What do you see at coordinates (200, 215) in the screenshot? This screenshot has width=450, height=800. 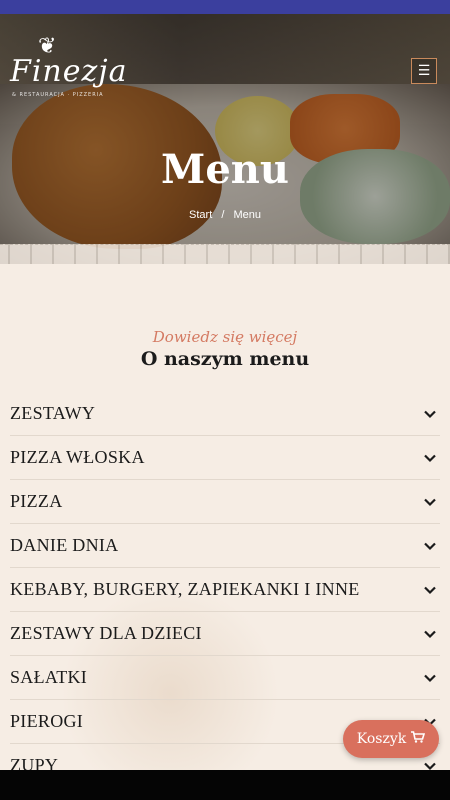 I see `breadcrumb-start-link: Start` at bounding box center [200, 215].